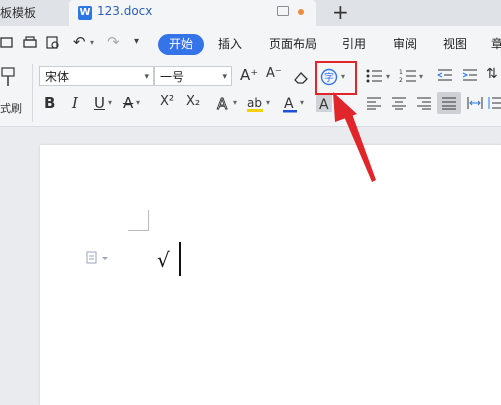  I want to click on annotation-arrow, so click(354, 137).